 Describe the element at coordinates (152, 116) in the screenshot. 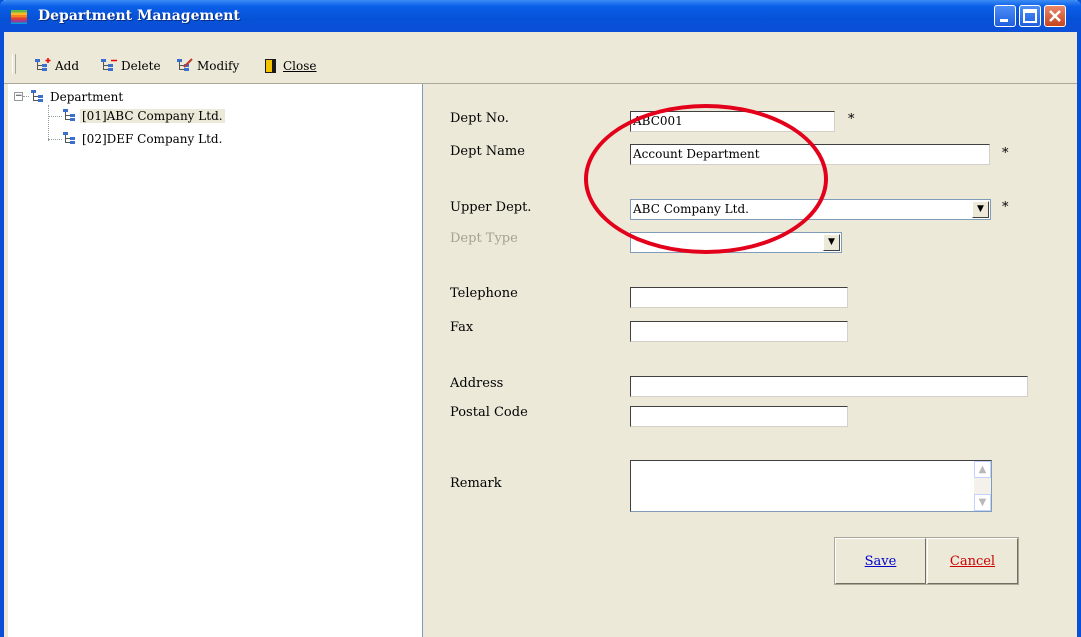

I see `tree-item-label: [01]ABC Company Ltd.` at that location.